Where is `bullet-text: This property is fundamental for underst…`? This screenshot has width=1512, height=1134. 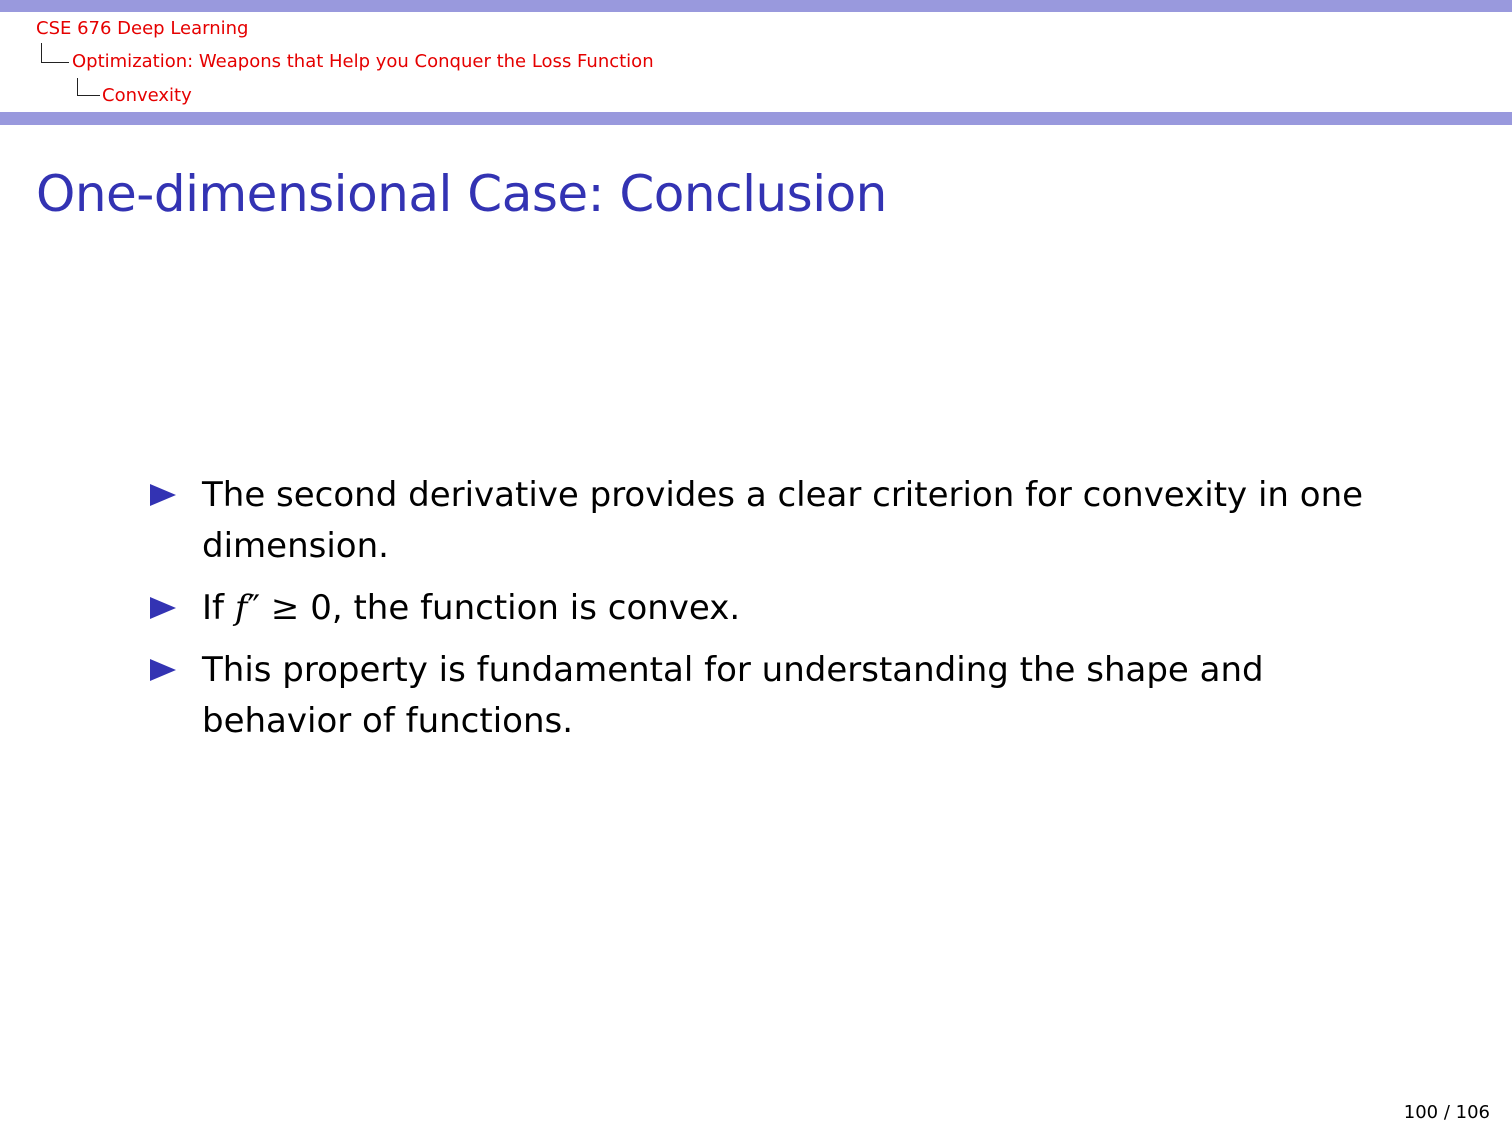 bullet-text: This property is fundamental for underst… is located at coordinates (733, 695).